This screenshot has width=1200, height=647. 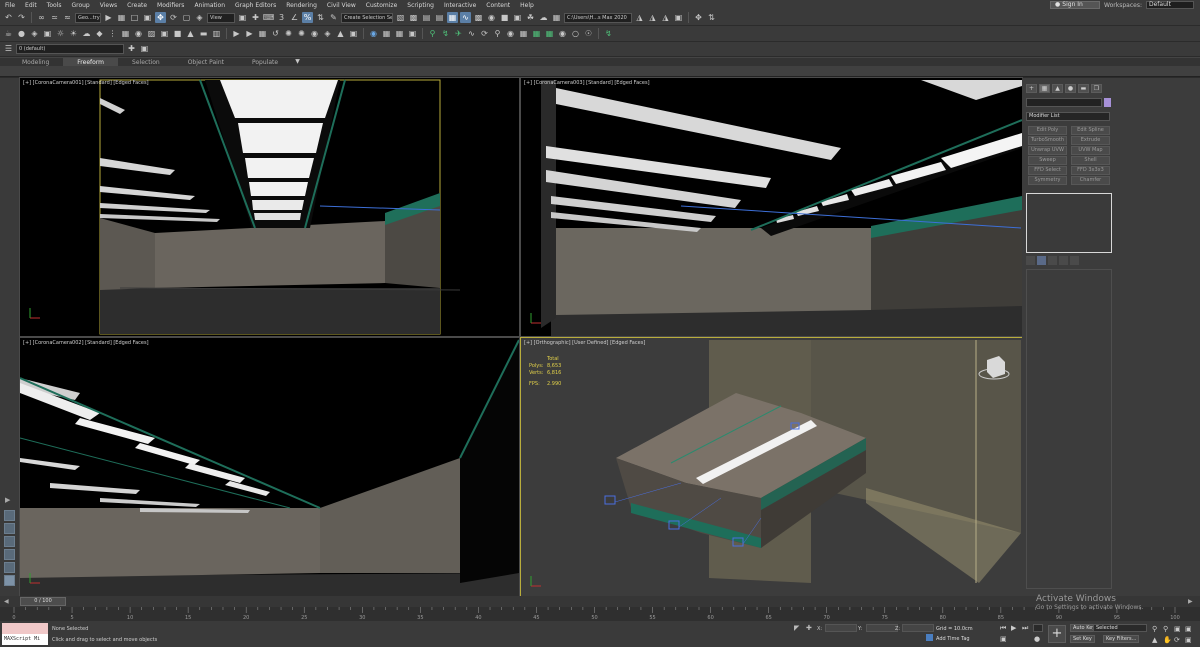 What do you see at coordinates (498, 5) in the screenshot?
I see `menu-content: Content` at bounding box center [498, 5].